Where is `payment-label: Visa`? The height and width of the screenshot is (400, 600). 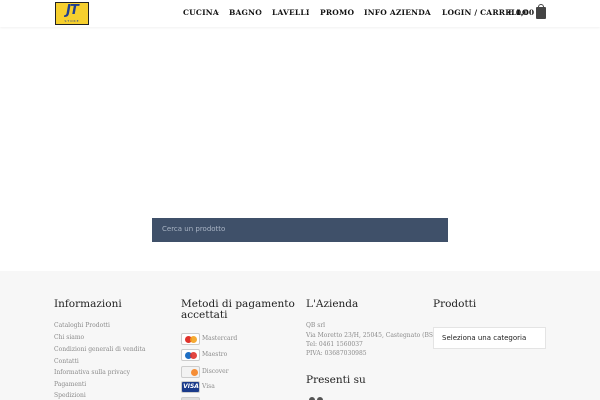
payment-label: Visa is located at coordinates (208, 386).